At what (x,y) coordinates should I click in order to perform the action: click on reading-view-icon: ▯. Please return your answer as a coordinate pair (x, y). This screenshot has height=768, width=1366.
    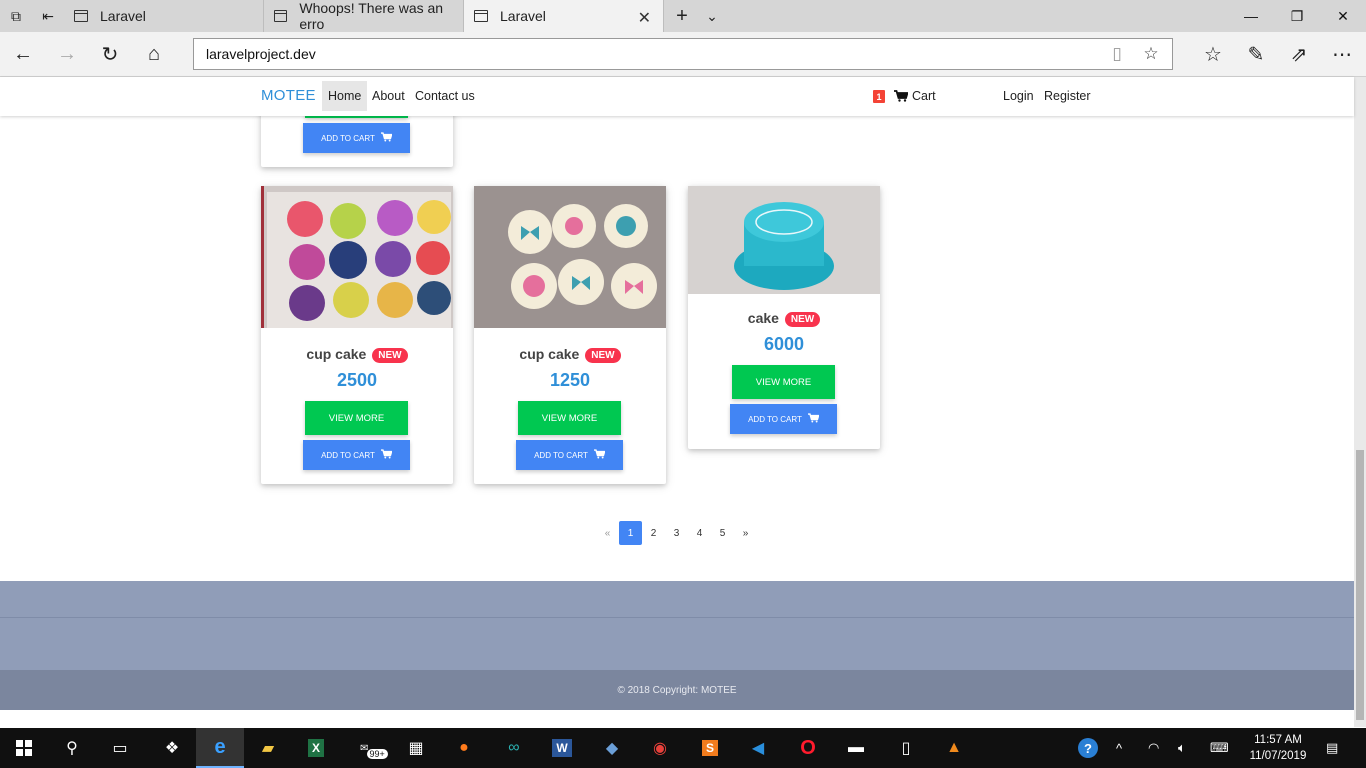
    Looking at the image, I should click on (1117, 54).